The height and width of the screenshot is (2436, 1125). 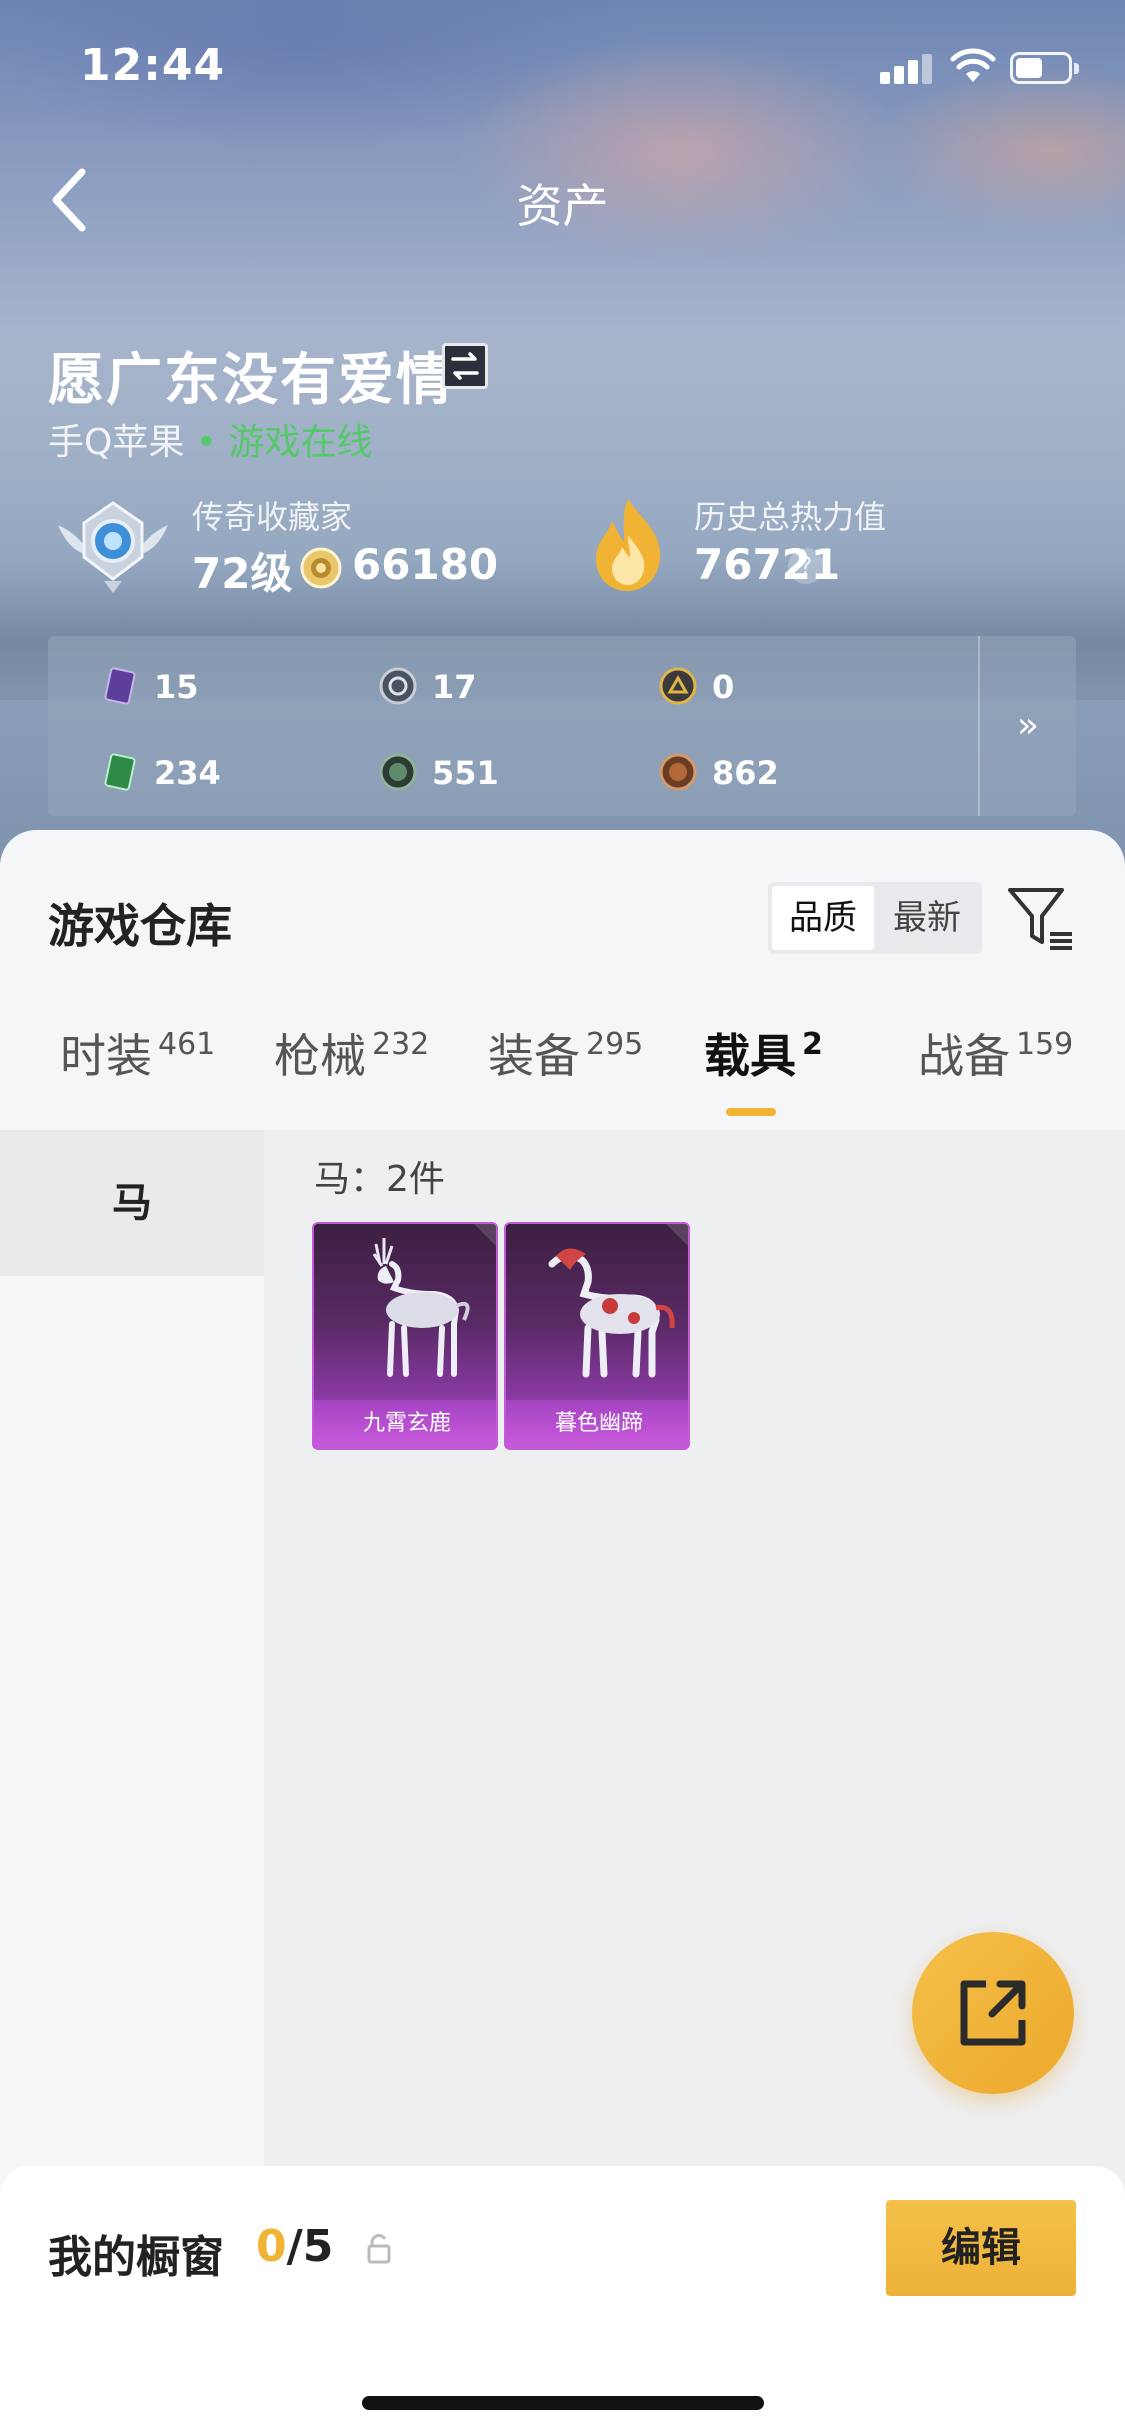 I want to click on deer-mount-icon, so click(x=421, y=1307).